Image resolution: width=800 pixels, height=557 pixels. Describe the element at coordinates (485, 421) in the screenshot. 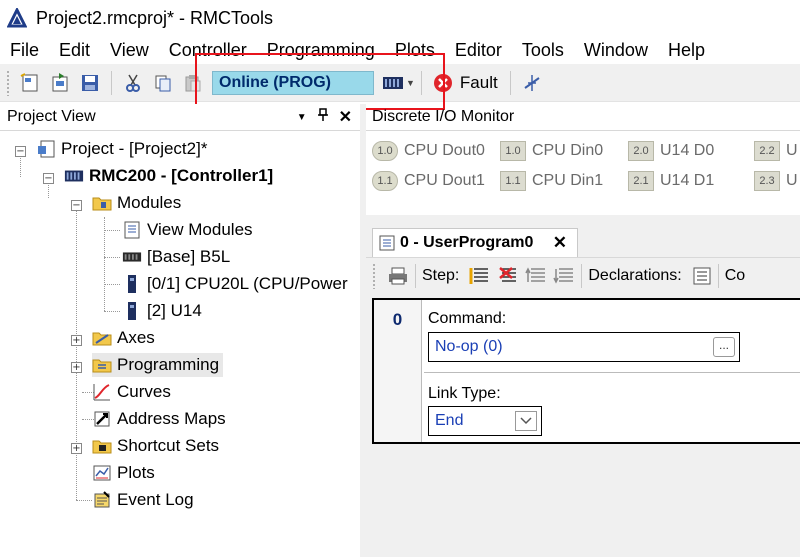

I see `link-type-select: End` at that location.